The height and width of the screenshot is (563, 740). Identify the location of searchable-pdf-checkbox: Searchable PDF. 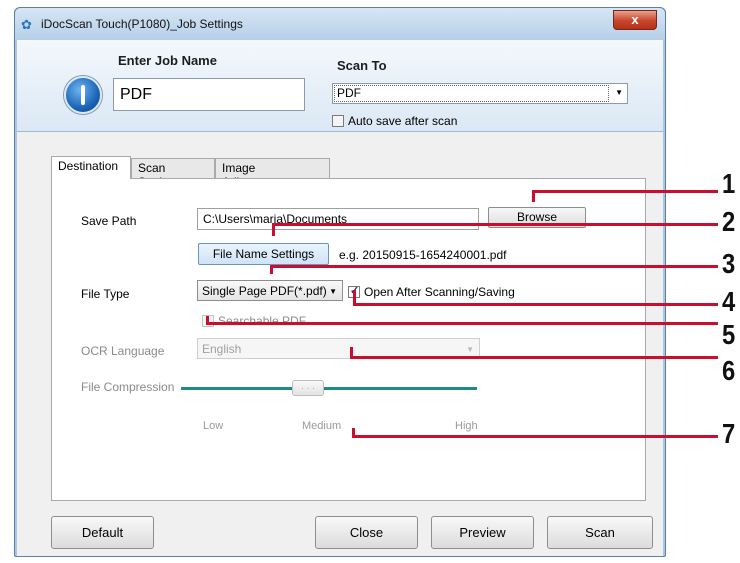
(254, 321).